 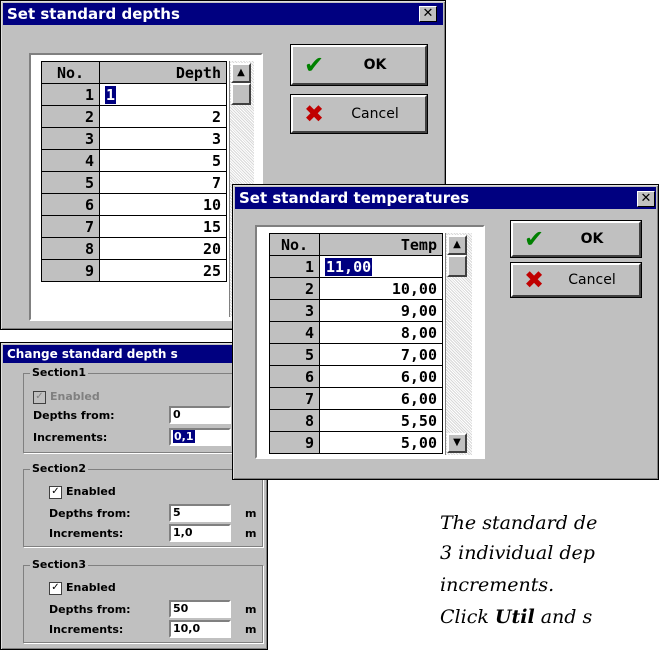 What do you see at coordinates (381, 244) in the screenshot?
I see `col-header-temp: Temp` at bounding box center [381, 244].